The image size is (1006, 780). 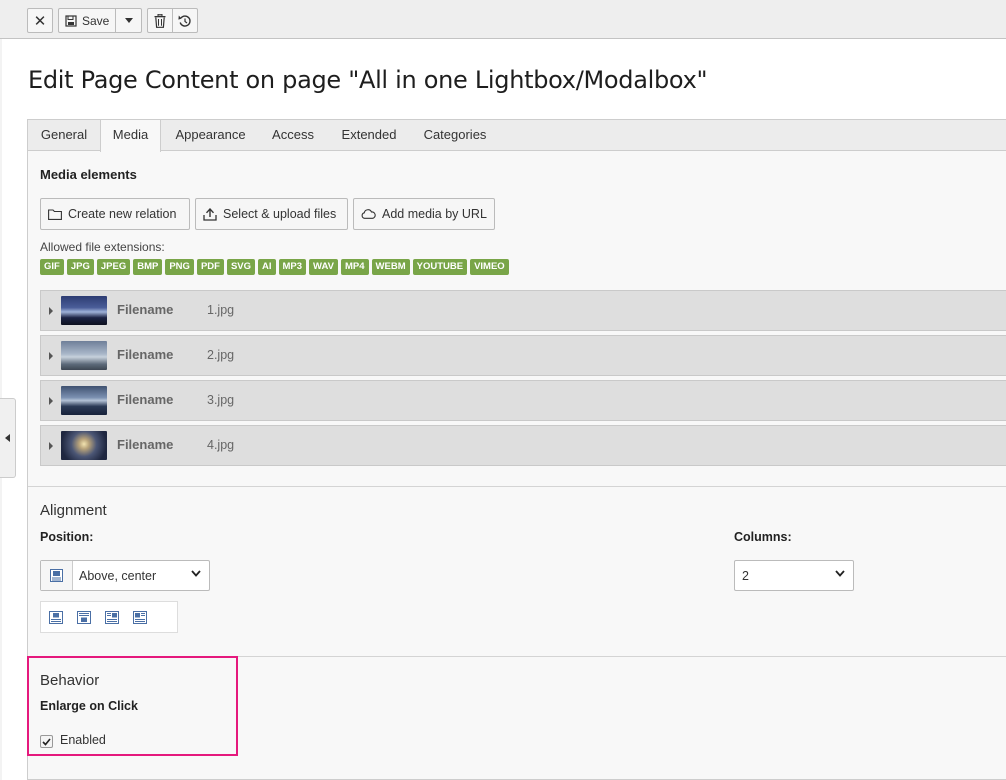 I want to click on media-elements-title: Media elements, so click(x=88, y=174).